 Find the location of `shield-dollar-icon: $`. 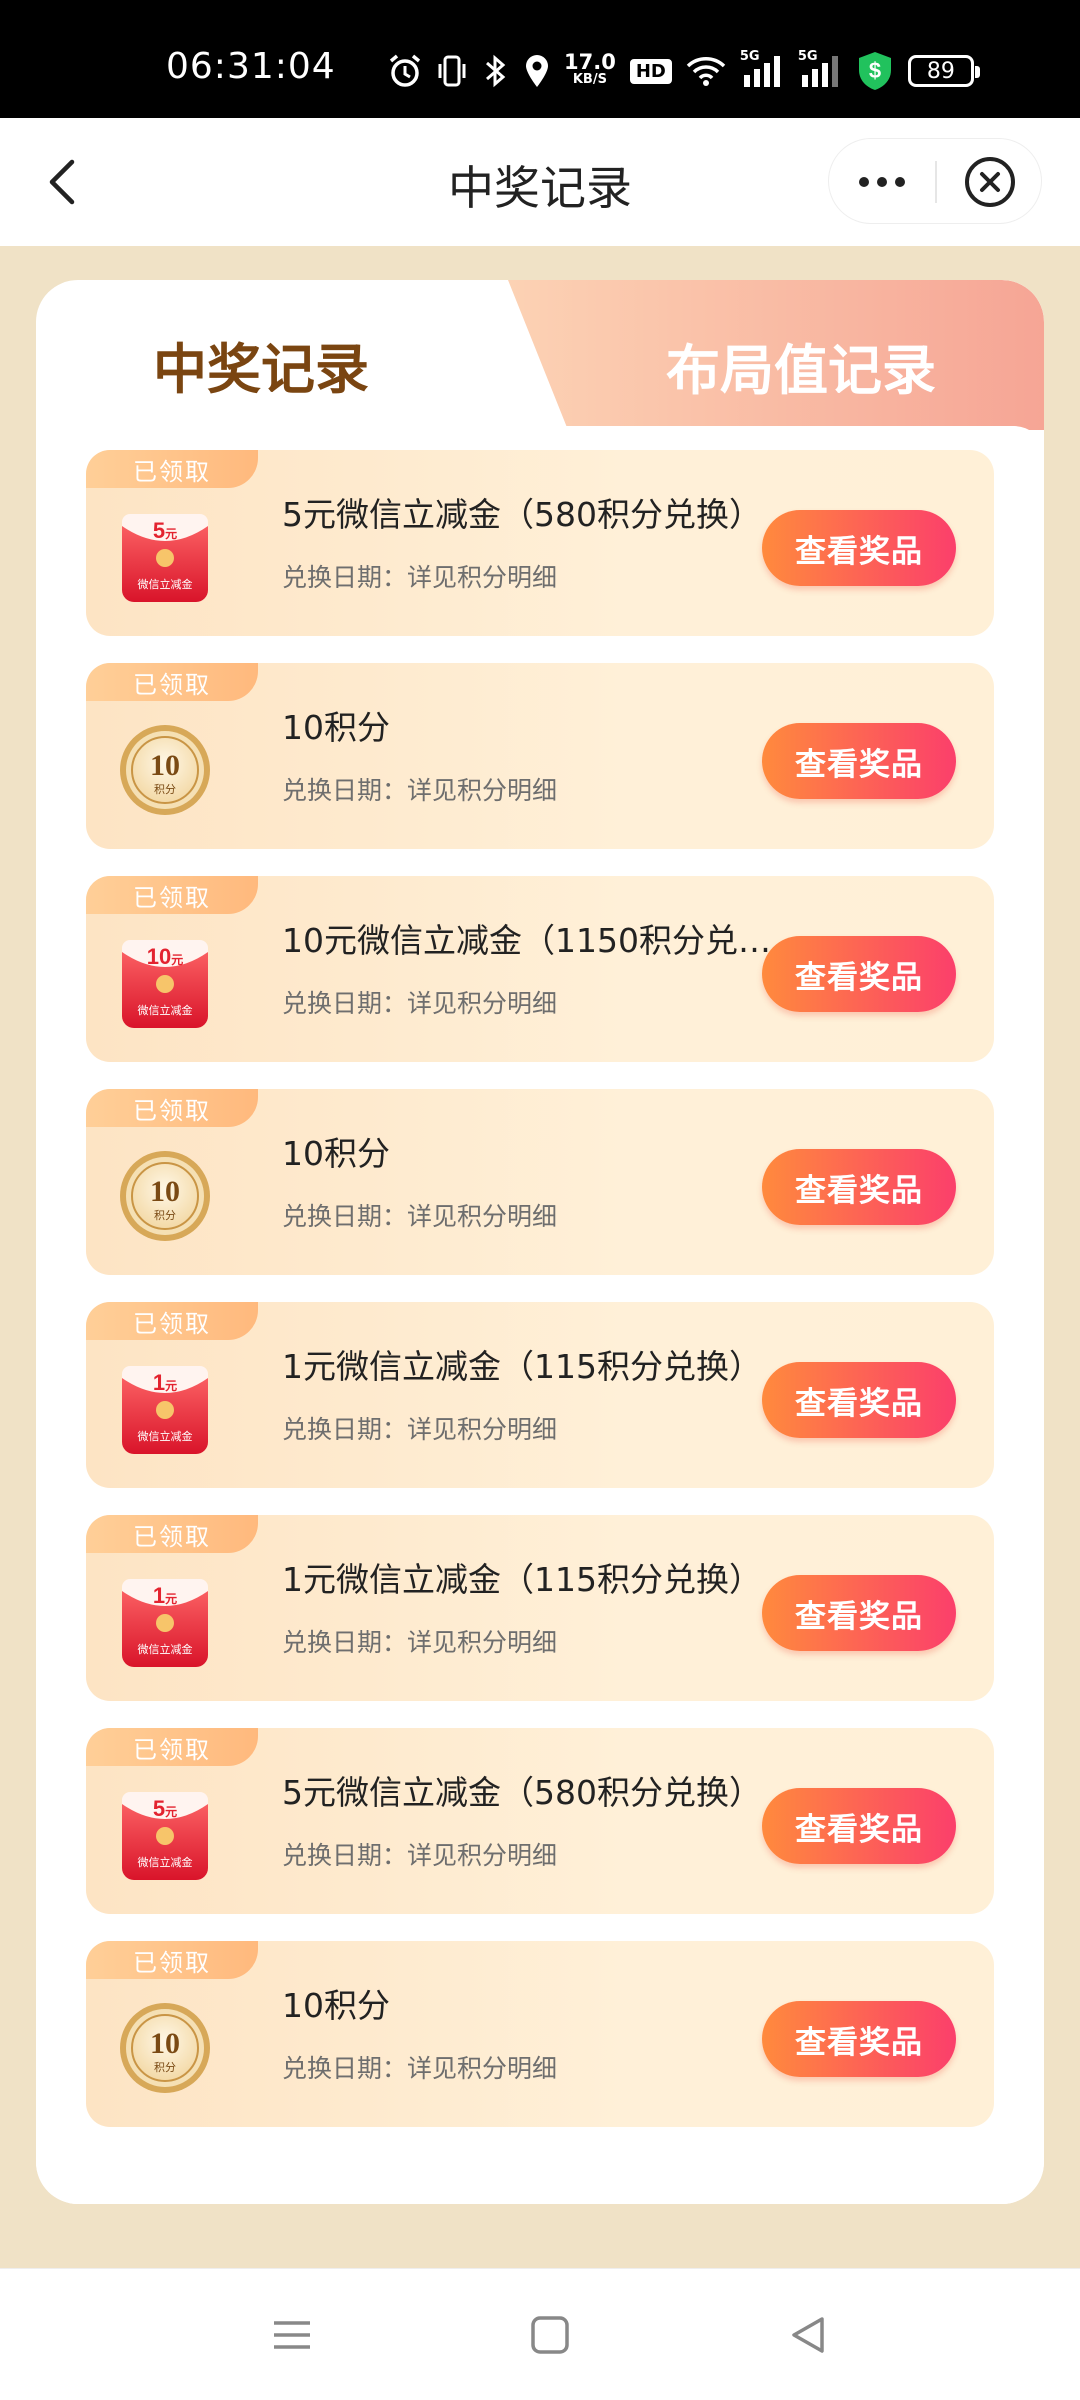

shield-dollar-icon: $ is located at coordinates (875, 71).